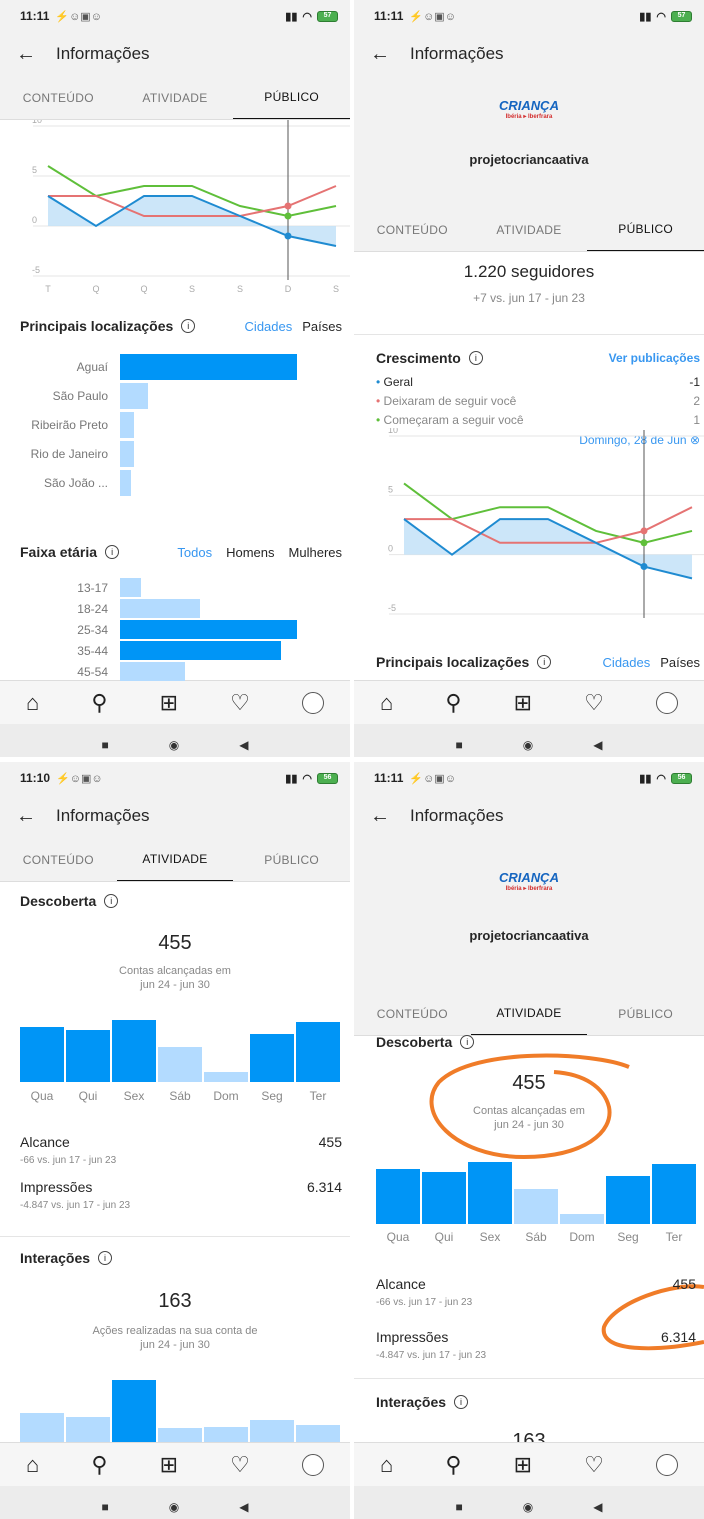  What do you see at coordinates (315, 552) in the screenshot?
I see `filter-women: Mulheres` at bounding box center [315, 552].